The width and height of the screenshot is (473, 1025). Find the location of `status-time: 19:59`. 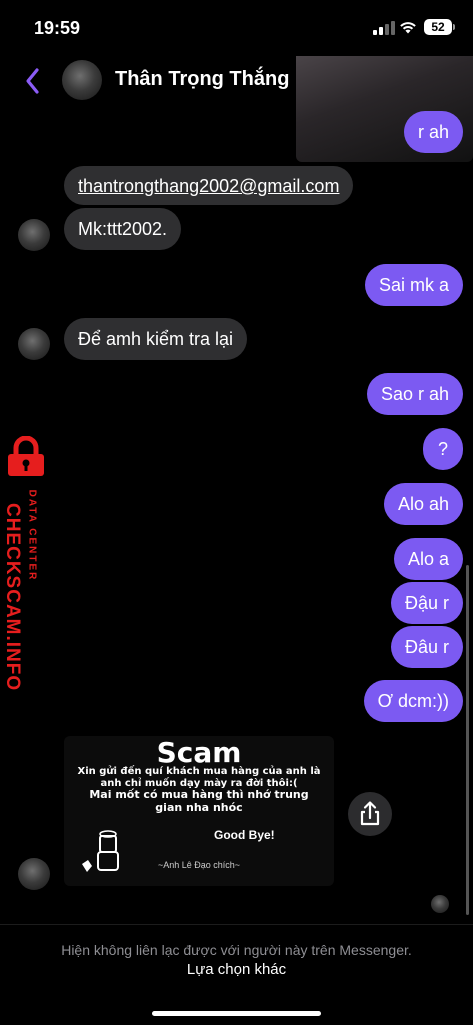

status-time: 19:59 is located at coordinates (57, 28).